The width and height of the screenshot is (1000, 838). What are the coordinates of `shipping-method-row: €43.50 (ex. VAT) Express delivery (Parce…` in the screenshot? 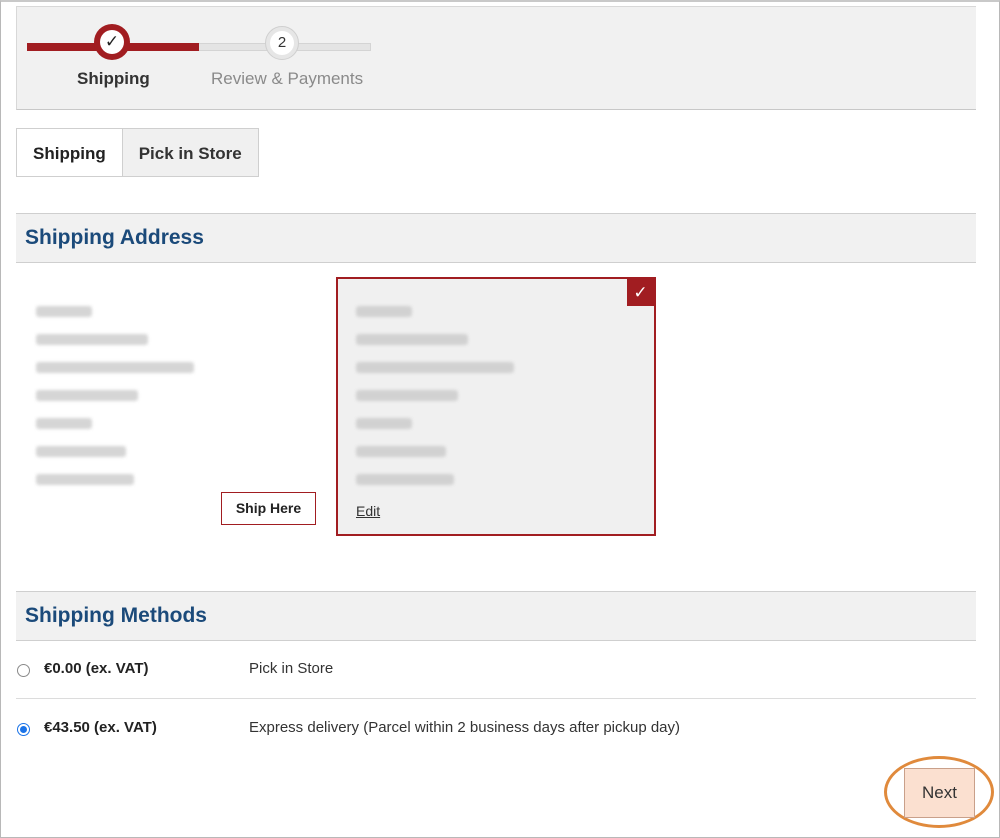 It's located at (496, 729).